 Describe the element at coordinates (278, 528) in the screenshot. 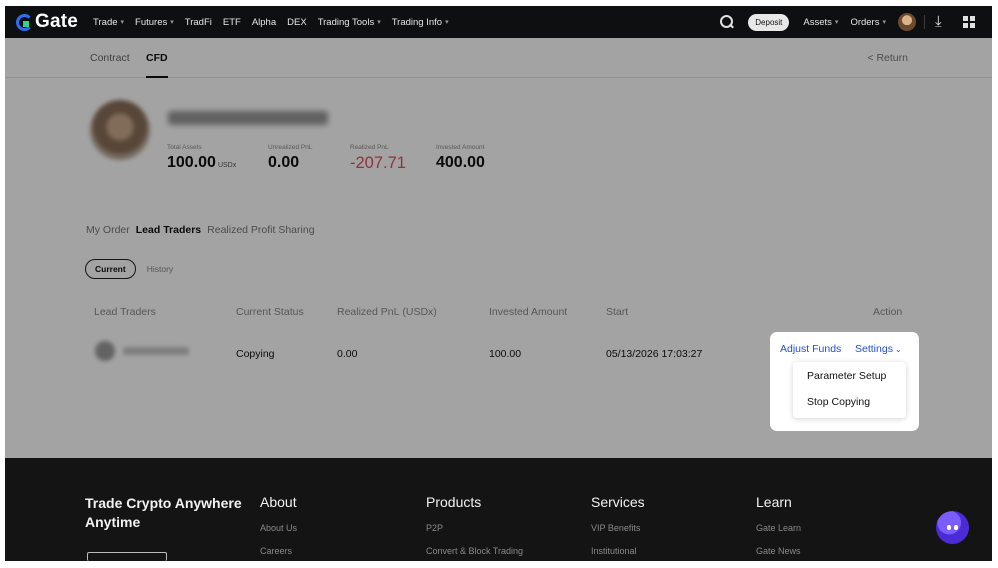

I see `footer-link-about-us: About Us` at that location.